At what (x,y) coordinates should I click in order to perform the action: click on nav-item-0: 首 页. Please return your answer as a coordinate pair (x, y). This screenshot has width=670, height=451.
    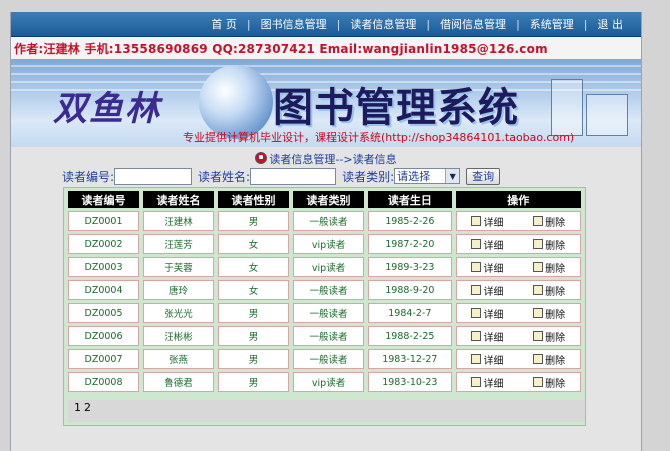
    Looking at the image, I should click on (224, 24).